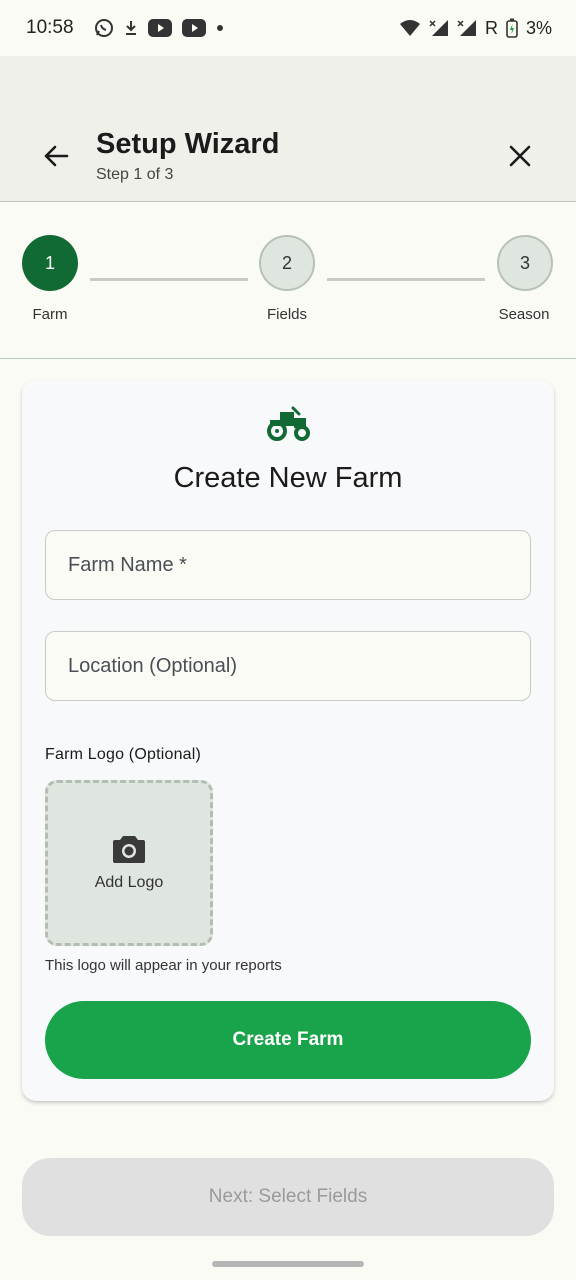 The image size is (576, 1280). I want to click on arrow-left-icon, so click(56, 156).